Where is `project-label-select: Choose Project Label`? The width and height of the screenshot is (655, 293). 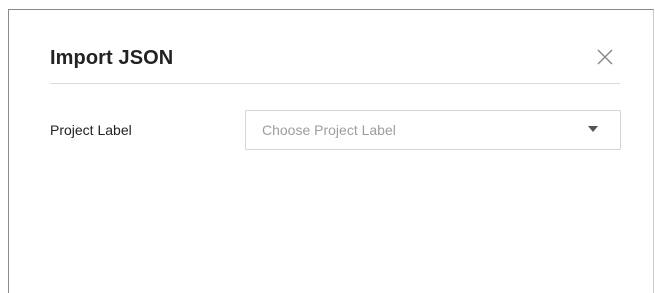
project-label-select: Choose Project Label is located at coordinates (433, 130).